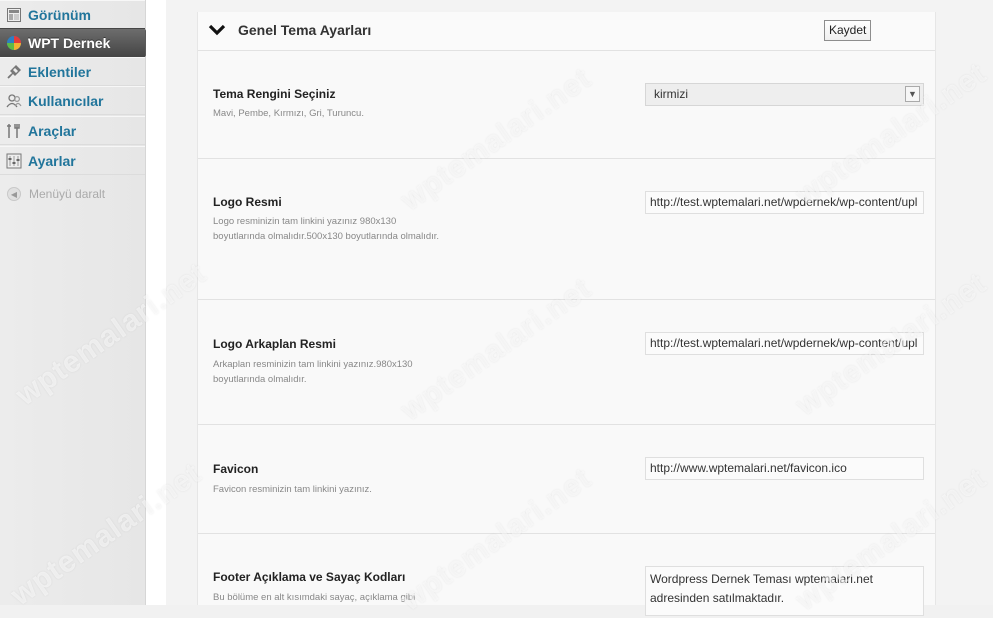 The width and height of the screenshot is (993, 618). Describe the element at coordinates (671, 94) in the screenshot. I see `select-value: kirmizi` at that location.